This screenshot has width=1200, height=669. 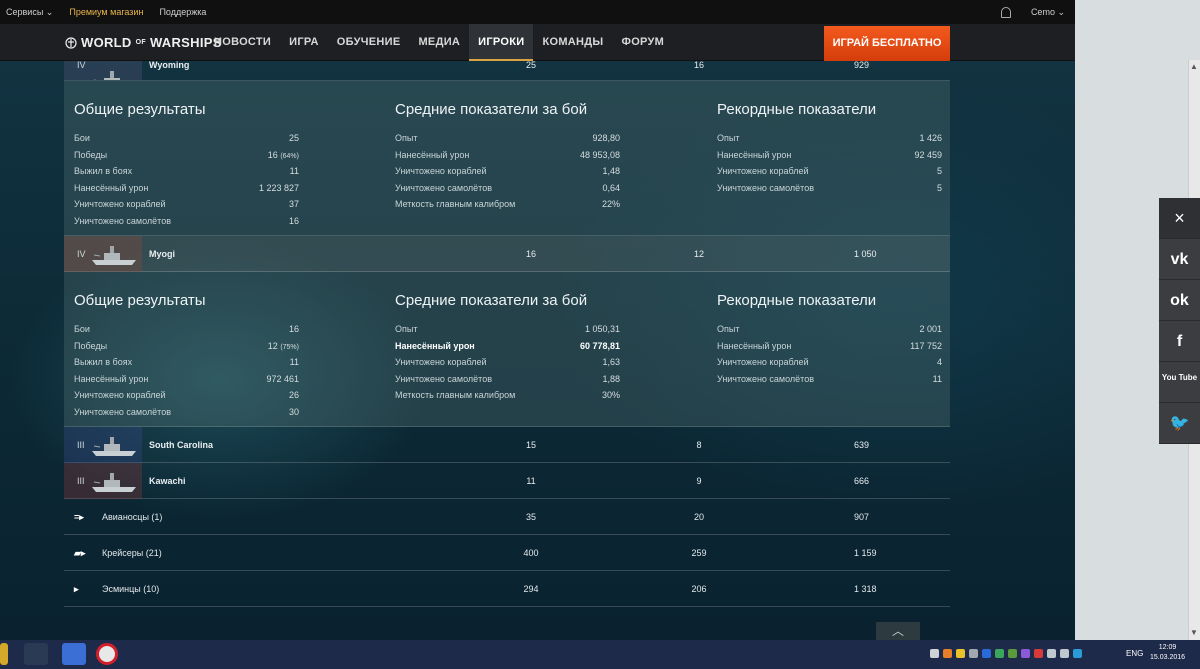 What do you see at coordinates (132, 517) in the screenshot?
I see `ship-class-name: Авианосцы (1)` at bounding box center [132, 517].